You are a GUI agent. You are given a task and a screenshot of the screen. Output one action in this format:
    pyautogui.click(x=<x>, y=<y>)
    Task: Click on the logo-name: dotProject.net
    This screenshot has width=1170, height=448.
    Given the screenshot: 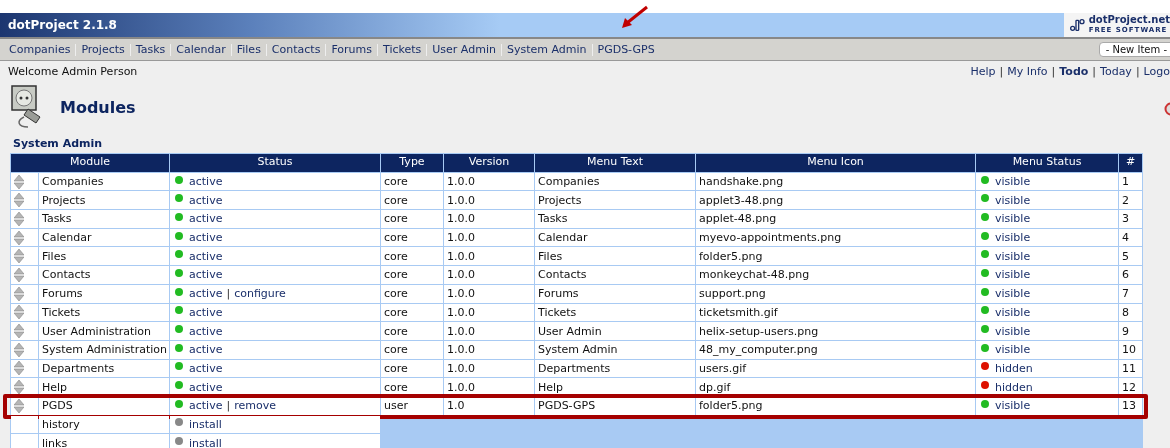 What is the action you would take?
    pyautogui.click(x=1129, y=20)
    